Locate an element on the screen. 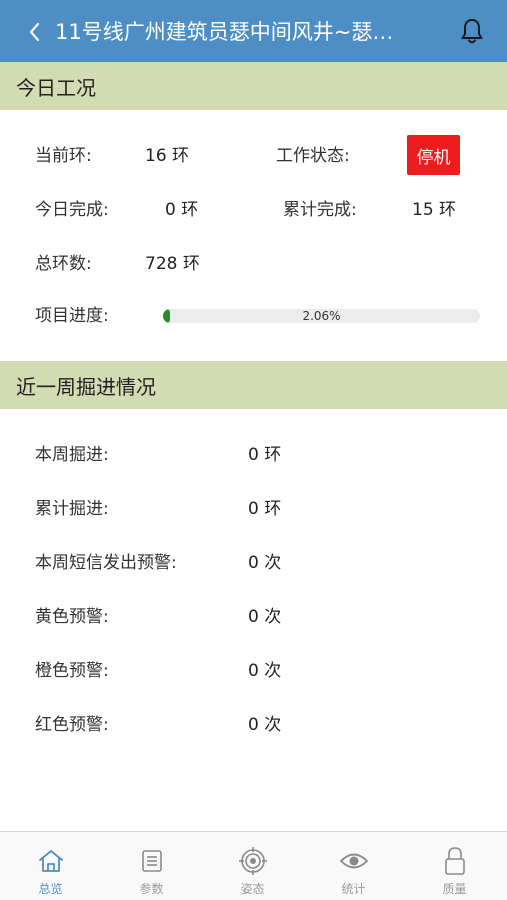  back-button is located at coordinates (34, 32).